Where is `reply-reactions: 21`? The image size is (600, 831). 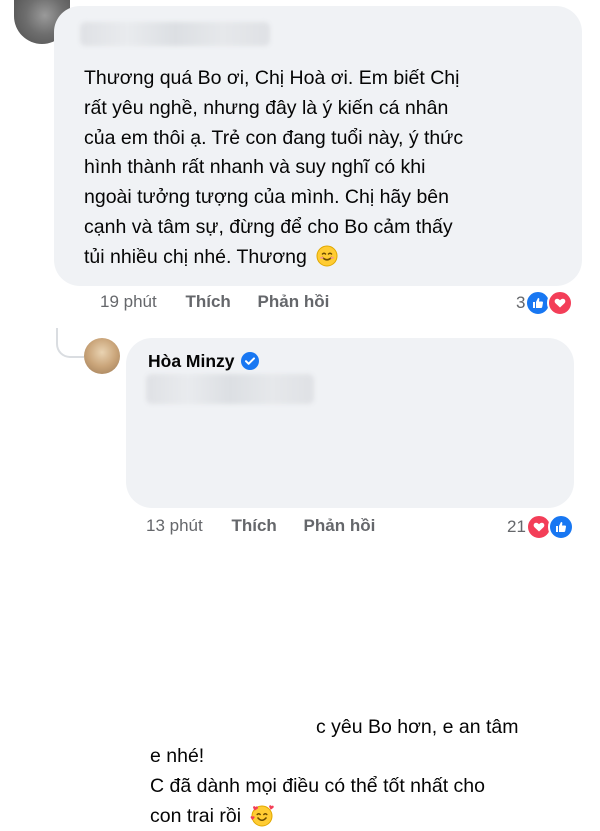
reply-reactions: 21 is located at coordinates (540, 527).